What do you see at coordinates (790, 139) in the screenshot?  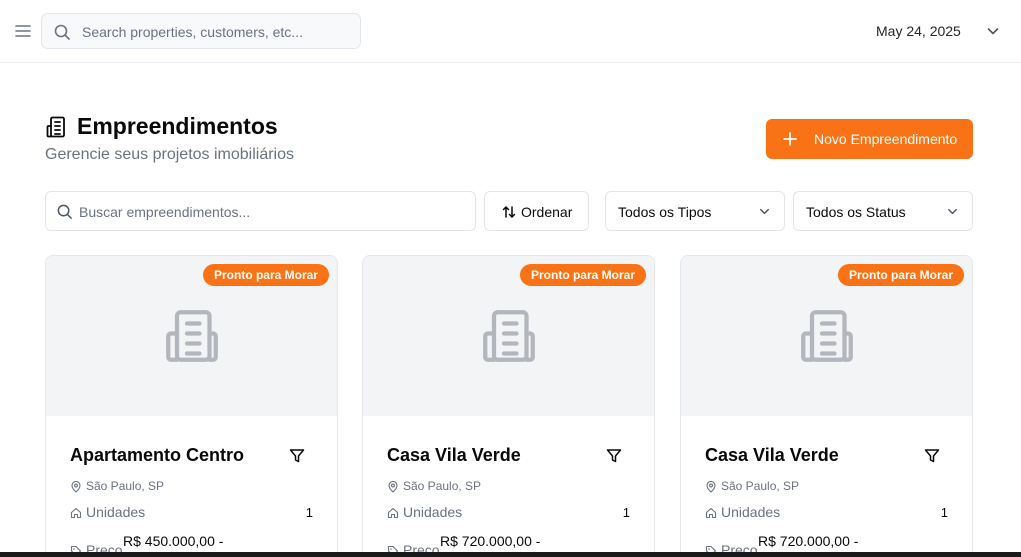 I see `plus-icon` at bounding box center [790, 139].